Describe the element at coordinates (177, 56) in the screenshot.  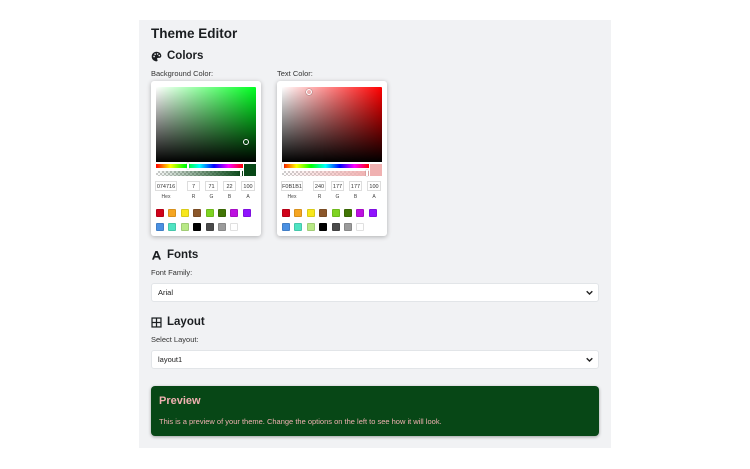
I see `colors-heading: Colors` at that location.